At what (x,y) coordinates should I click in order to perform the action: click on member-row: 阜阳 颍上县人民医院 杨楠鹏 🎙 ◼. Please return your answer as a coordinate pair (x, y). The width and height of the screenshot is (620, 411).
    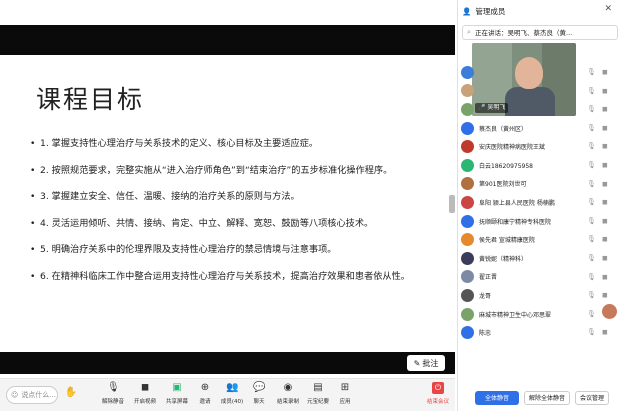
    Looking at the image, I should click on (538, 202).